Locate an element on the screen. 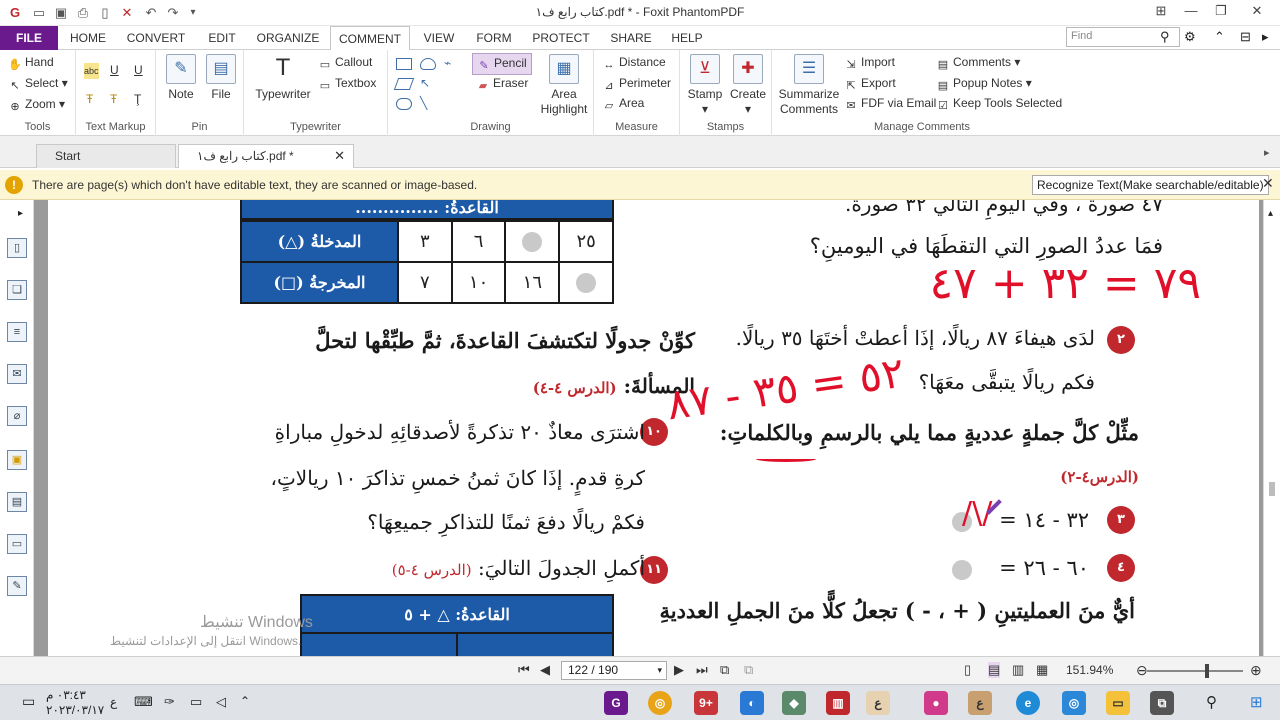 The image size is (1280, 720). tab-organize: ORGANIZE is located at coordinates (288, 38).